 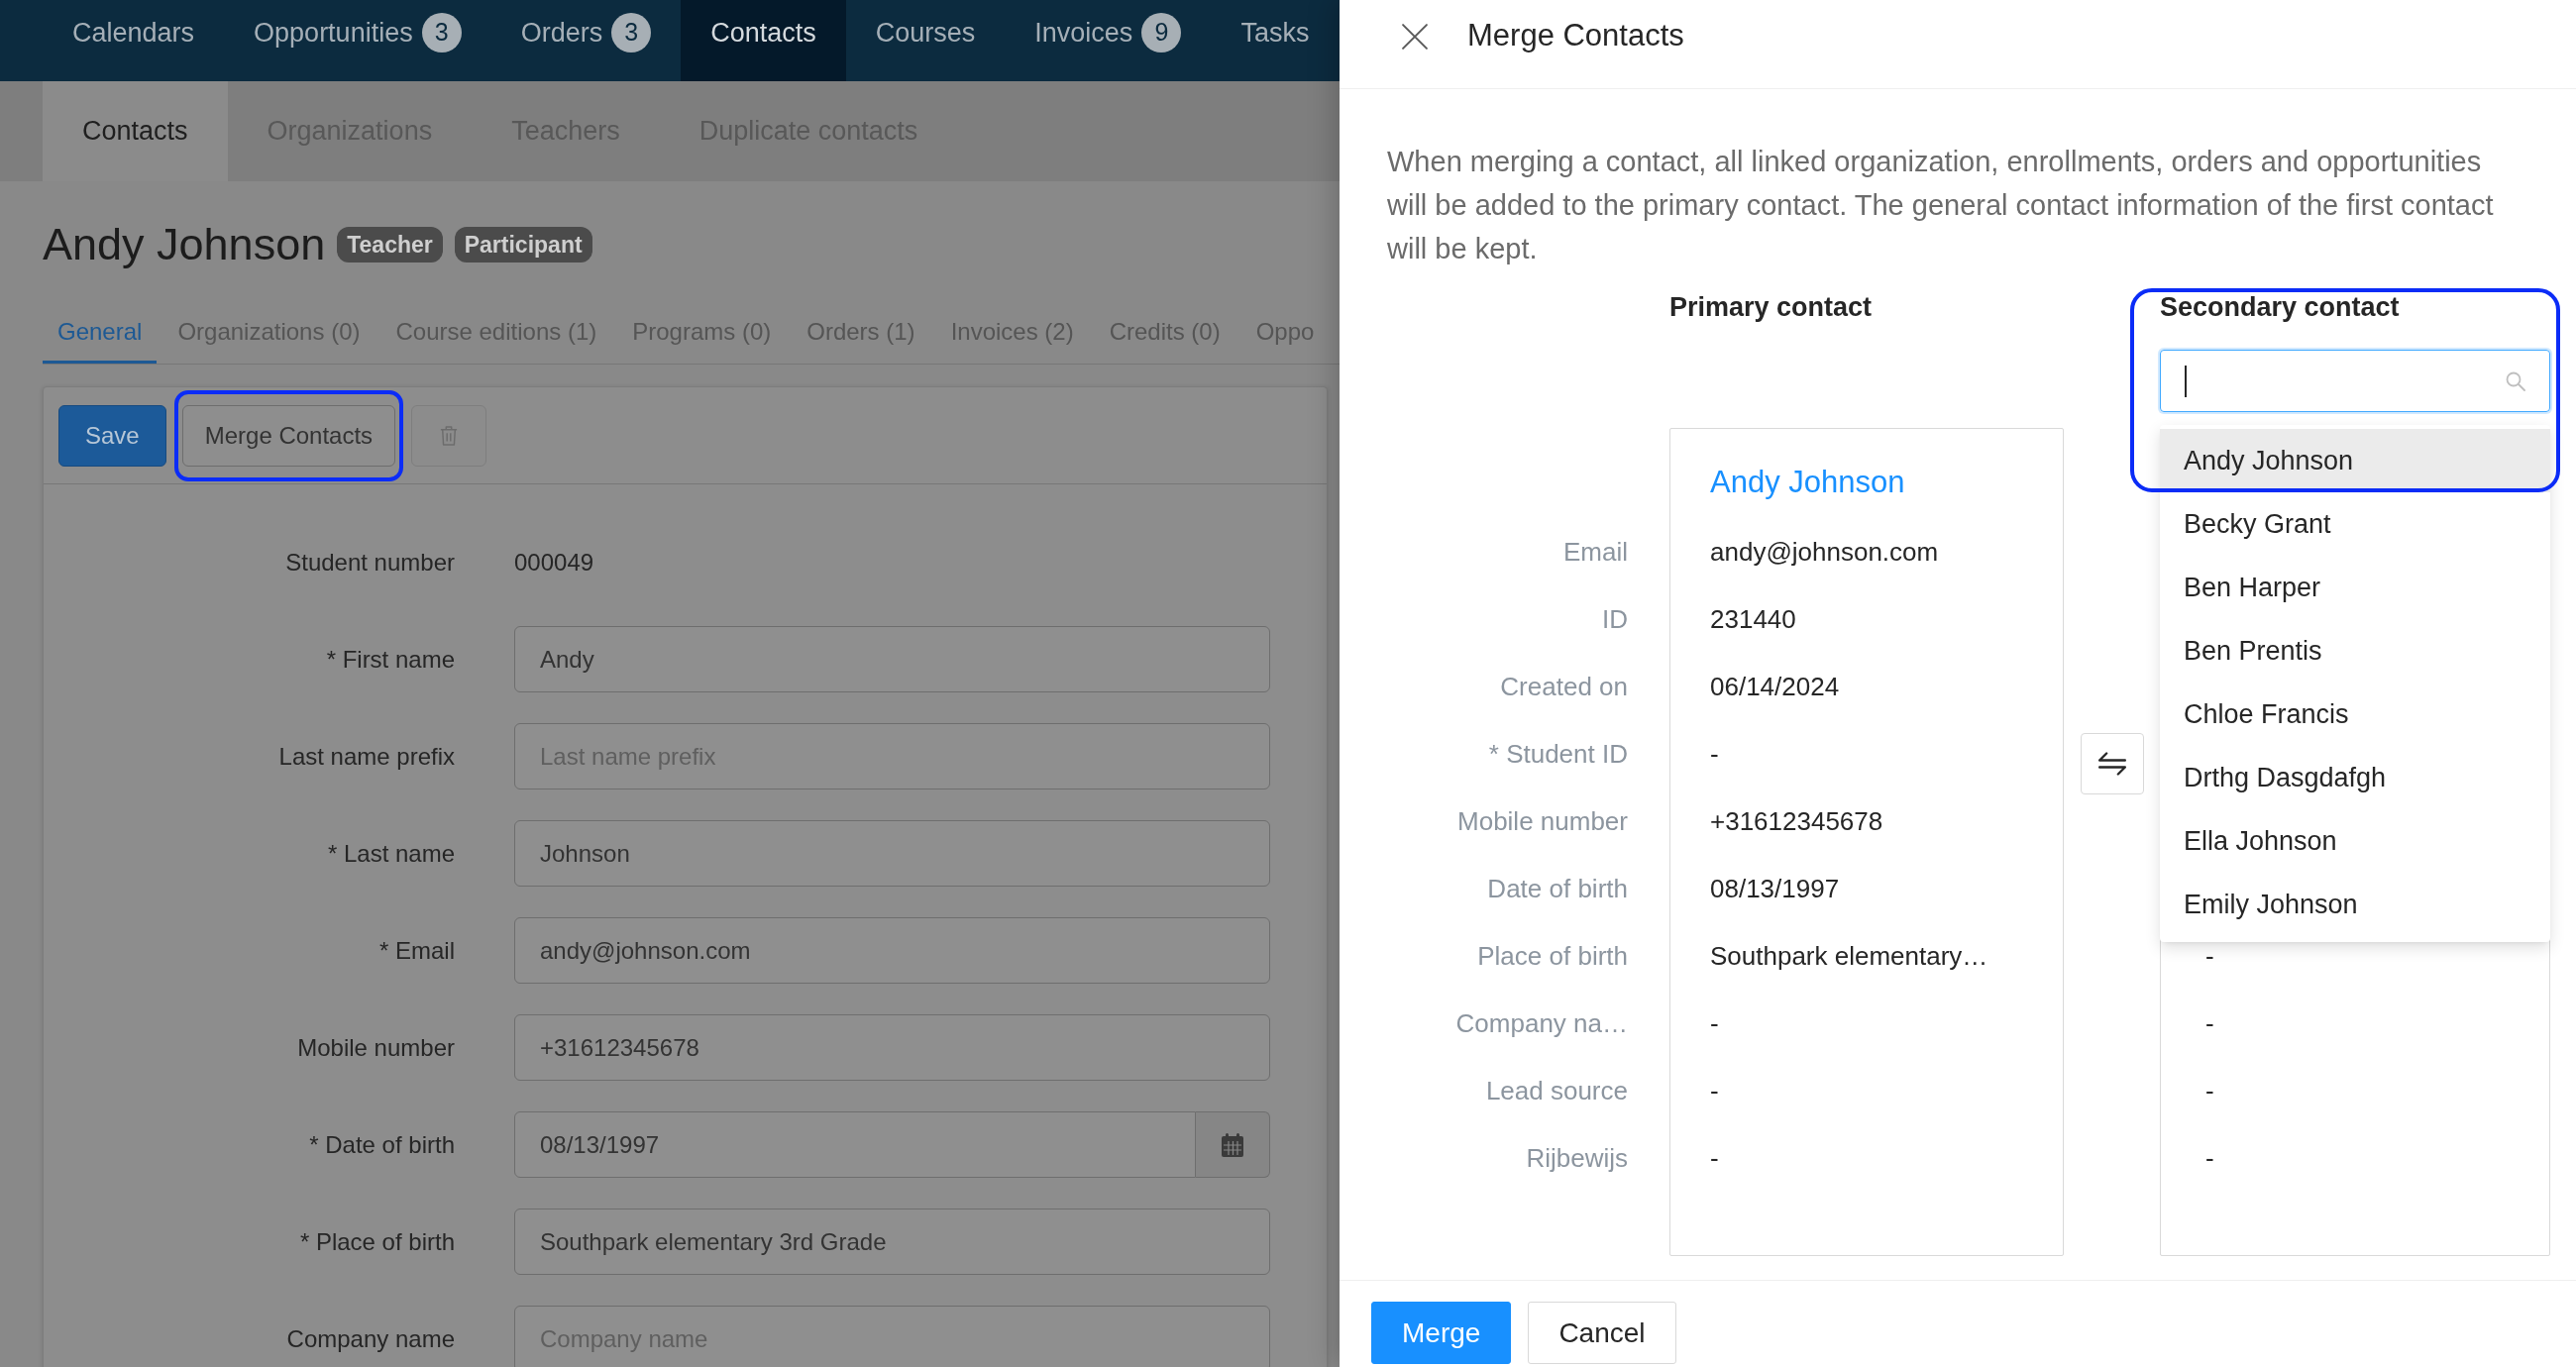 What do you see at coordinates (1825, 552) in the screenshot?
I see `field-value: andy@johnson.com` at bounding box center [1825, 552].